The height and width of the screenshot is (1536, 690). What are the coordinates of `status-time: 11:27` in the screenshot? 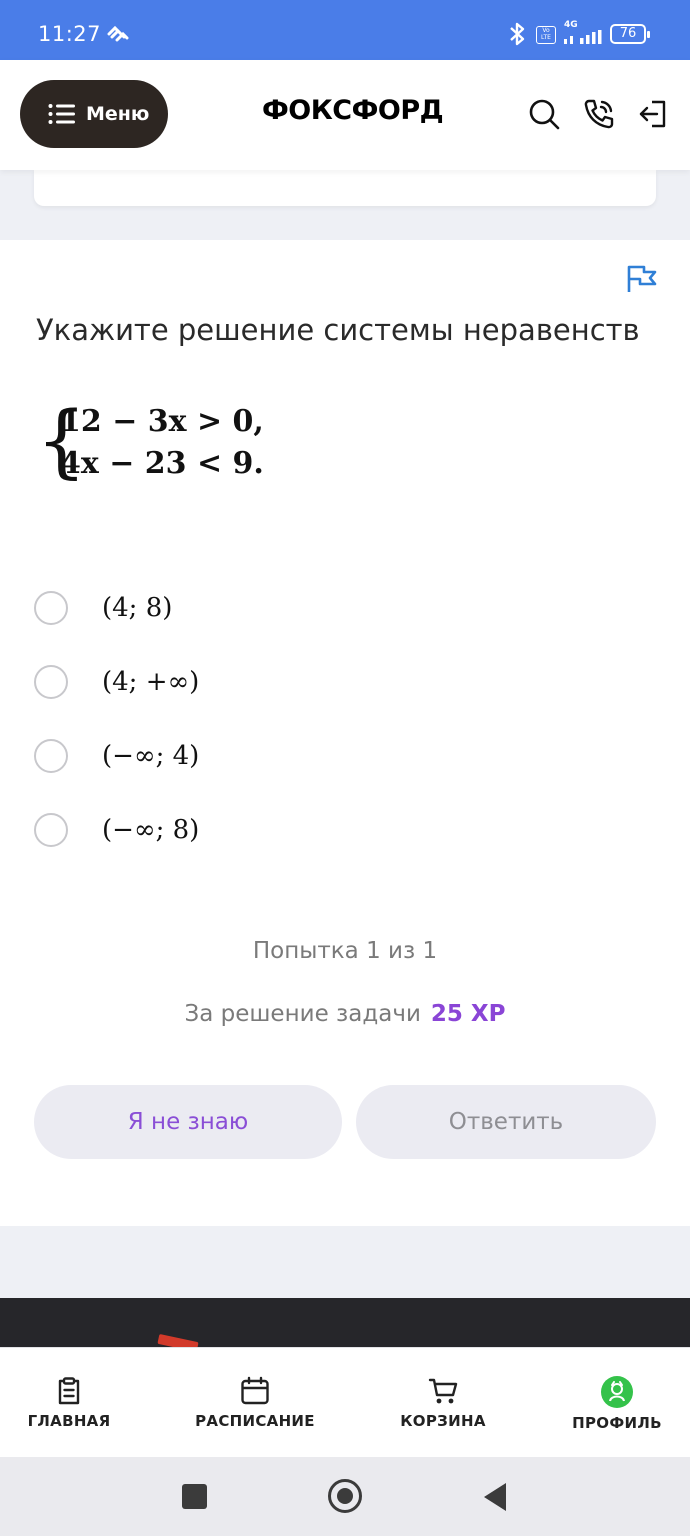 It's located at (70, 34).